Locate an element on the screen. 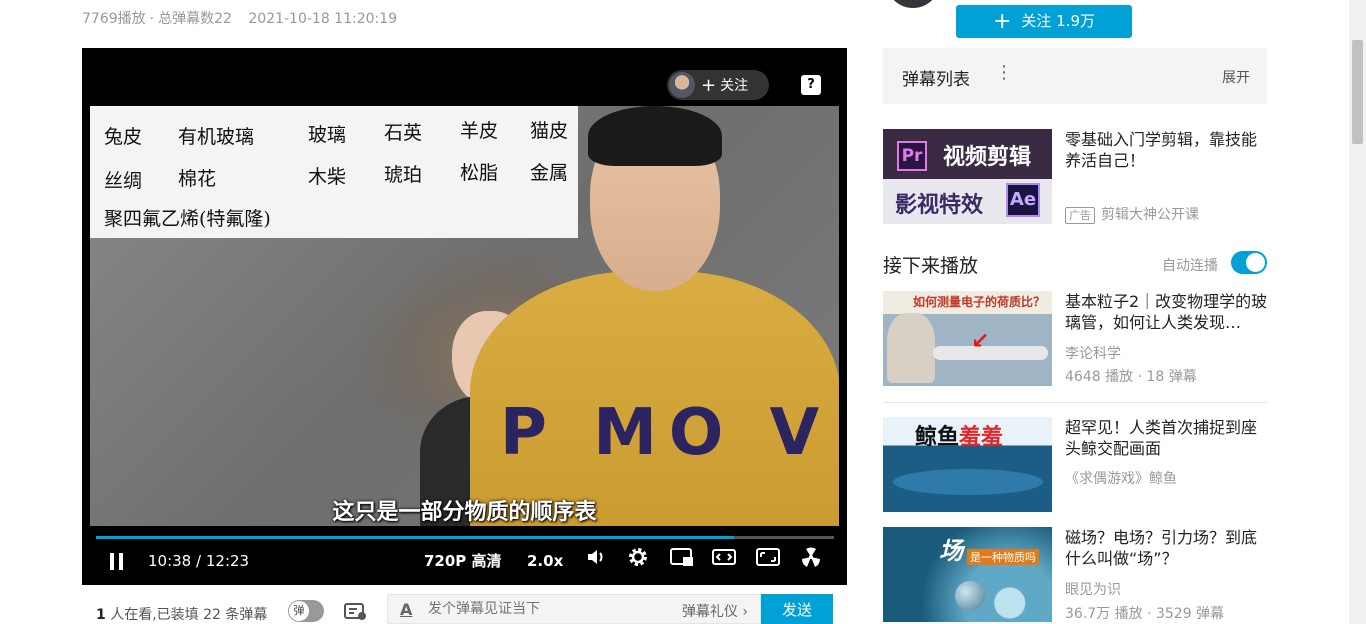 The image size is (1366, 624). danmaku-input-box: A 弹幕礼仪 › is located at coordinates (574, 609).